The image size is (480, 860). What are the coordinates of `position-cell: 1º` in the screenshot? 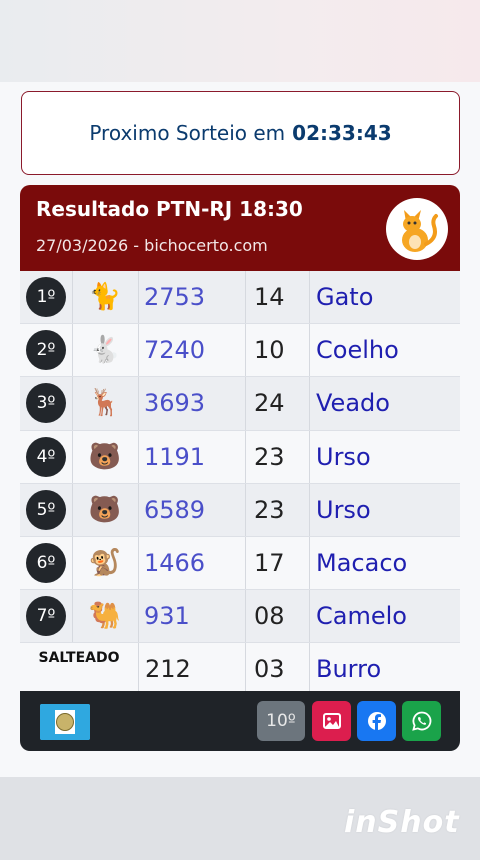 It's located at (46, 297).